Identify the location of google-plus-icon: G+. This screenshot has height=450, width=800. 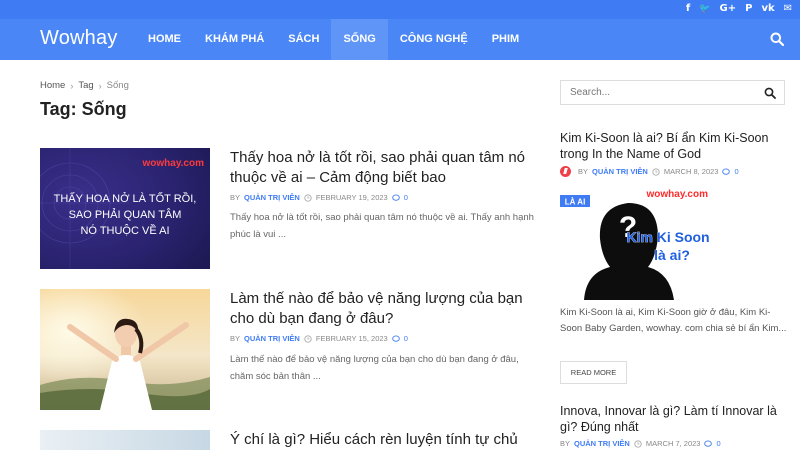
(728, 9).